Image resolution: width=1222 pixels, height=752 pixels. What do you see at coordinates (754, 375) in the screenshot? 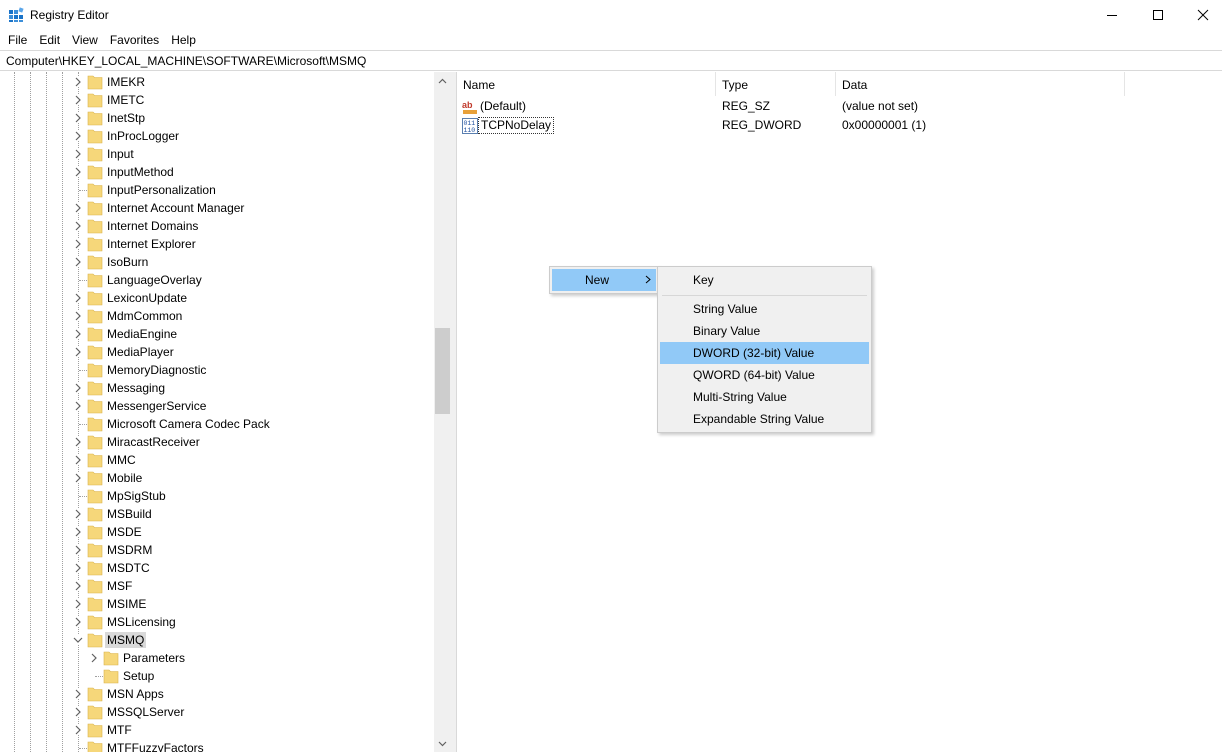
I see `submenu-item-label: QWORD (64-bit) Value` at bounding box center [754, 375].